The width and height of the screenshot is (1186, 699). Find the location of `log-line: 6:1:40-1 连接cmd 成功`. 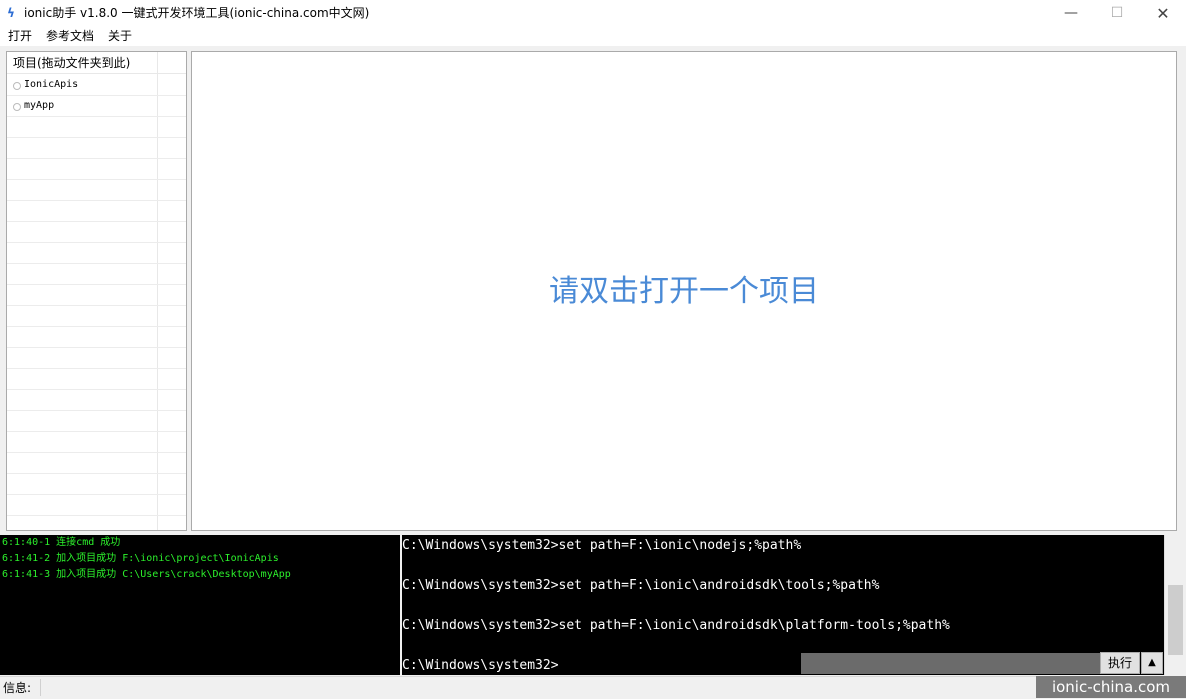

log-line: 6:1:40-1 连接cmd 成功 is located at coordinates (61, 542).